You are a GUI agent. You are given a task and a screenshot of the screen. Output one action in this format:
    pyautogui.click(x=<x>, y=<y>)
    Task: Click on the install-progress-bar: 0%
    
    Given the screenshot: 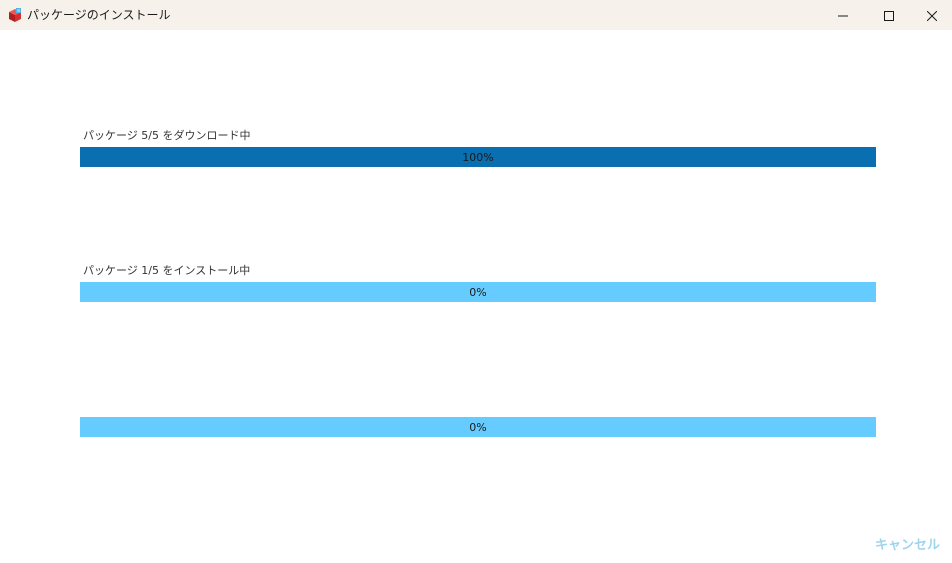 What is the action you would take?
    pyautogui.click(x=478, y=292)
    